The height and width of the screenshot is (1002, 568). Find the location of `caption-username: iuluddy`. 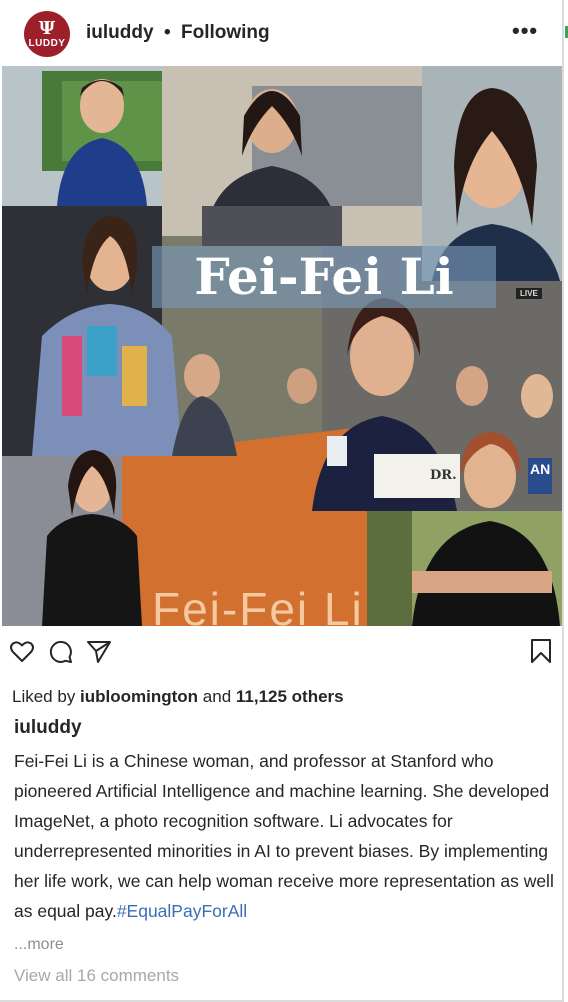

caption-username: iuluddy is located at coordinates (48, 728).